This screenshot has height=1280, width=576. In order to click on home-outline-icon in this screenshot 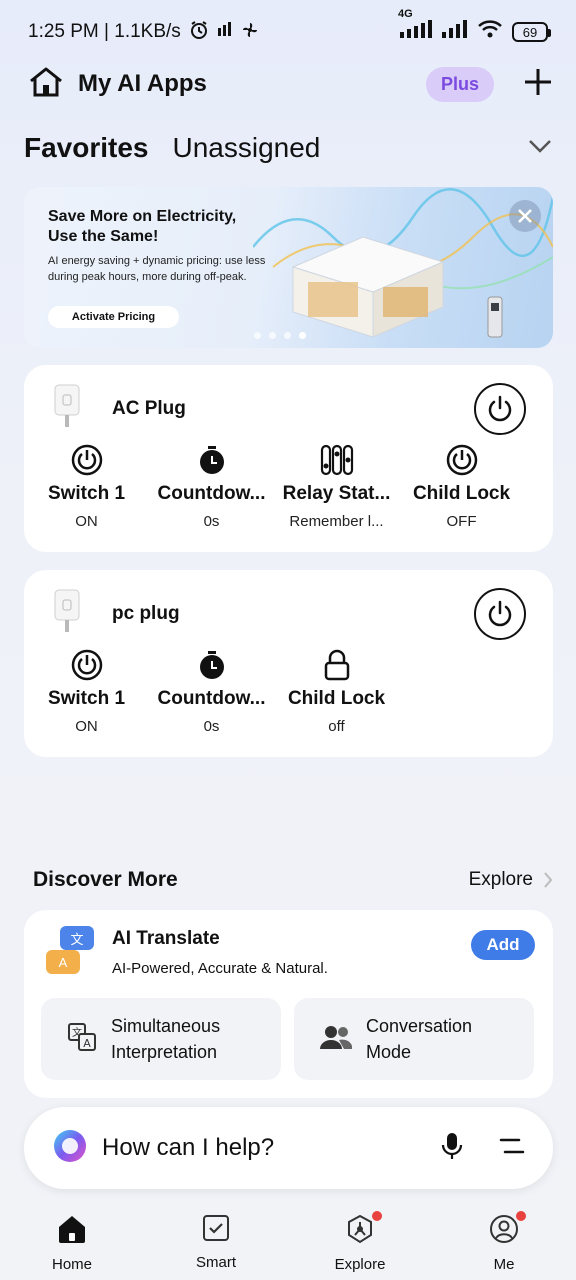, I will do `click(46, 84)`.